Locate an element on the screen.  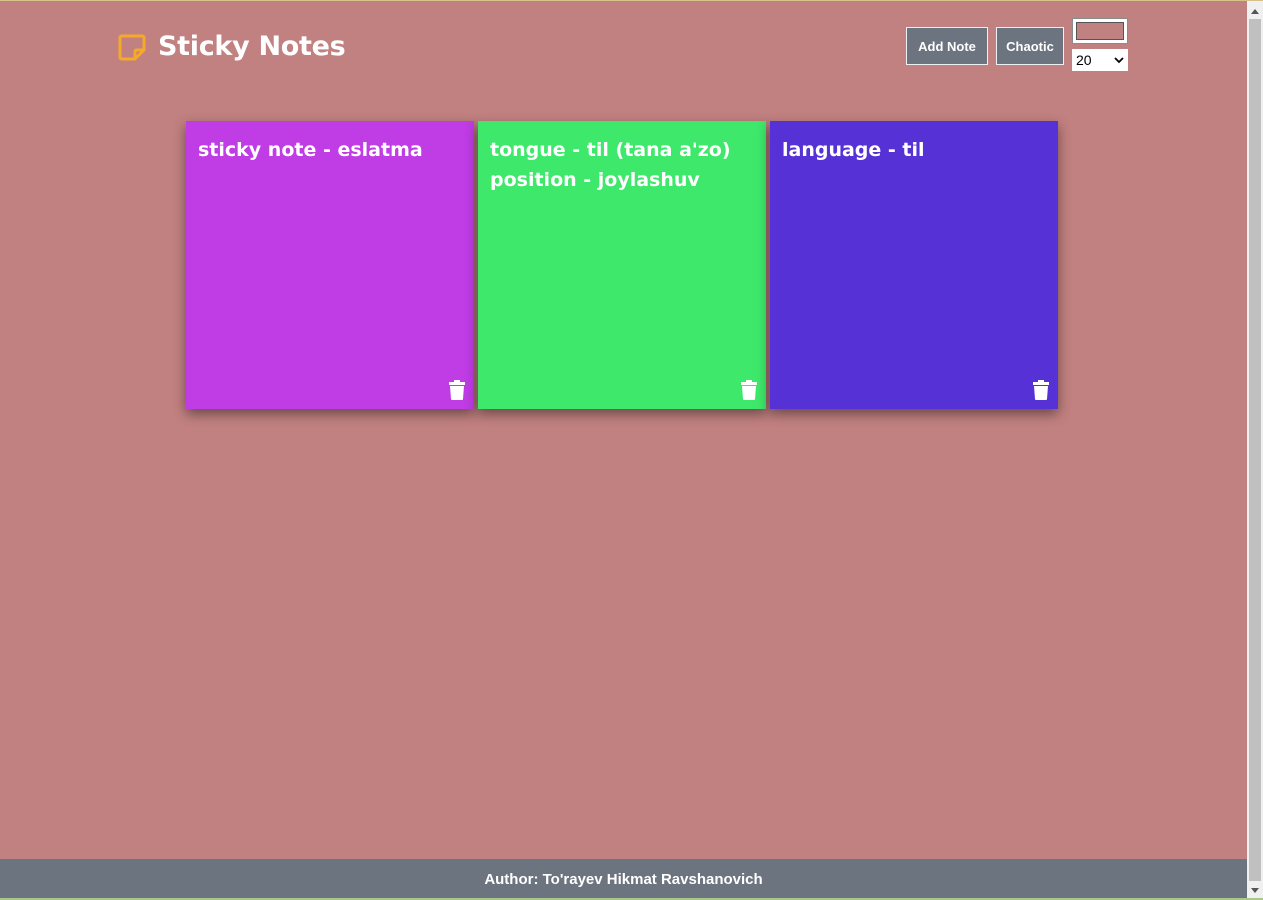
vertical-scrollbar is located at coordinates (1255, 450).